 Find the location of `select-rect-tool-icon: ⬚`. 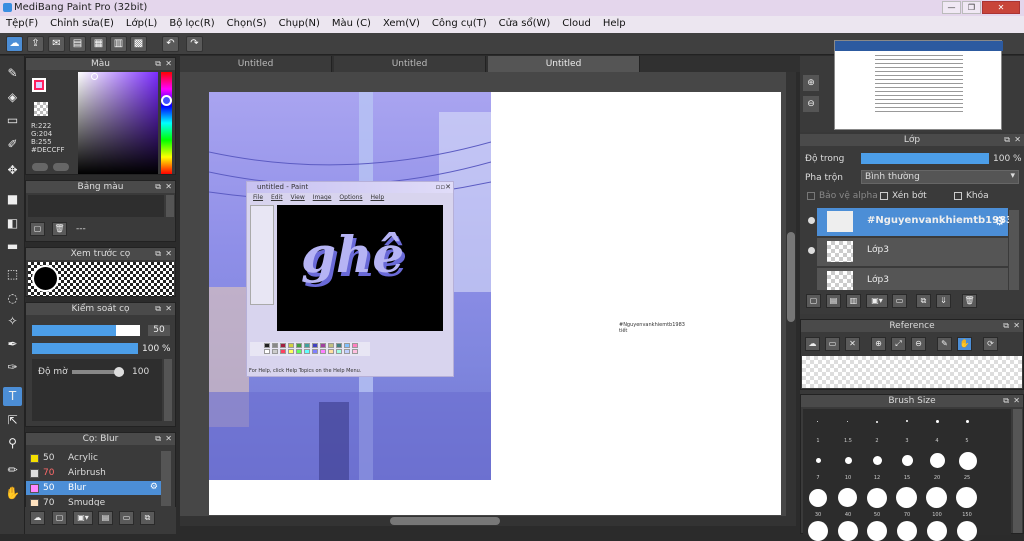

select-rect-tool-icon: ⬚ is located at coordinates (12, 274).